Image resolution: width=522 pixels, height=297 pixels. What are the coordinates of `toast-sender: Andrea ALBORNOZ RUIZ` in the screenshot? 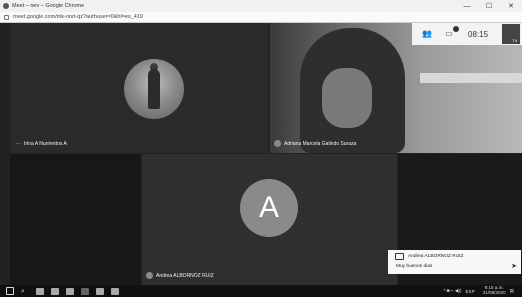 It's located at (436, 256).